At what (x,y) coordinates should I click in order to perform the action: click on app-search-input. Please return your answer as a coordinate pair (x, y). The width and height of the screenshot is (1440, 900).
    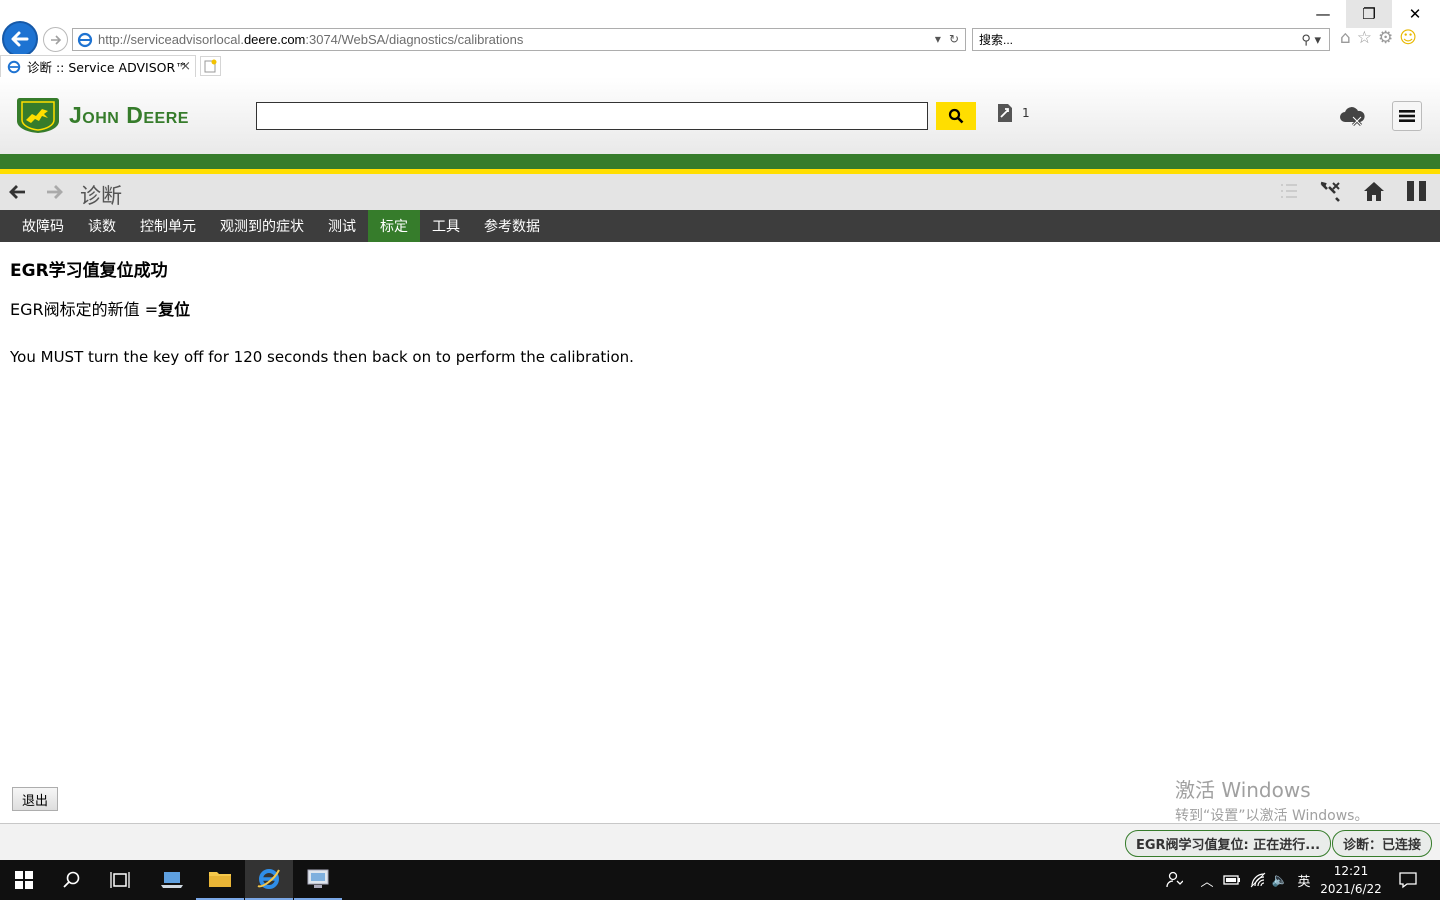
    Looking at the image, I should click on (592, 116).